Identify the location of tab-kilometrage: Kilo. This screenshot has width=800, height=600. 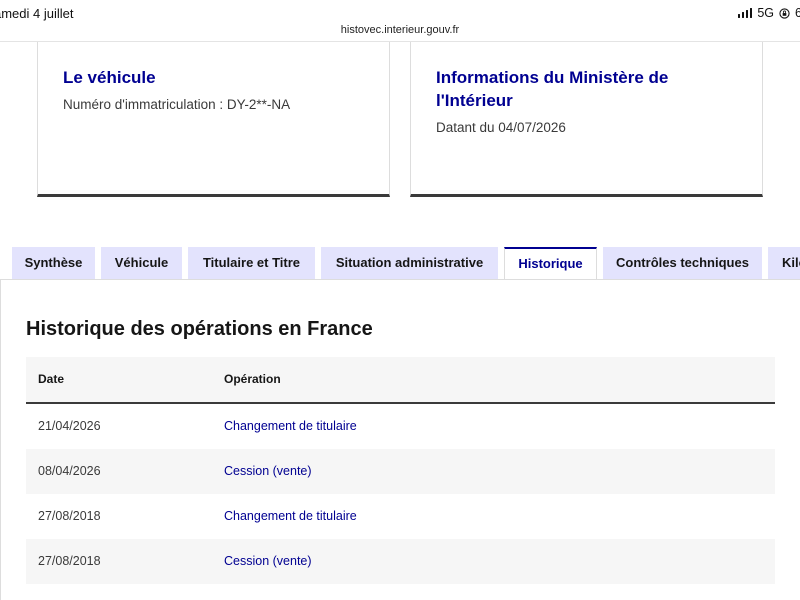
(784, 263).